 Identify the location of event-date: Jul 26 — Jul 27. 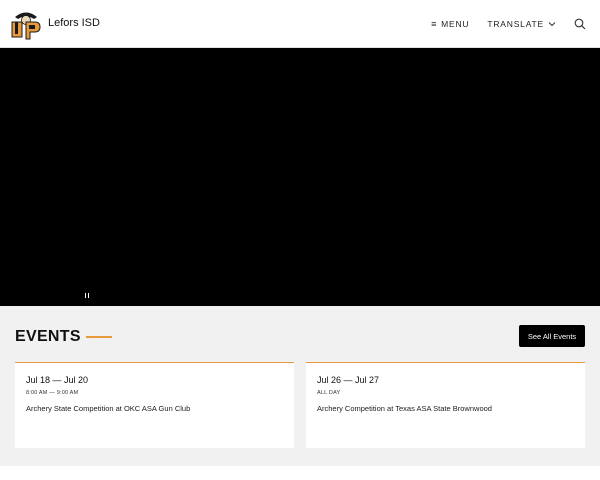
(348, 380).